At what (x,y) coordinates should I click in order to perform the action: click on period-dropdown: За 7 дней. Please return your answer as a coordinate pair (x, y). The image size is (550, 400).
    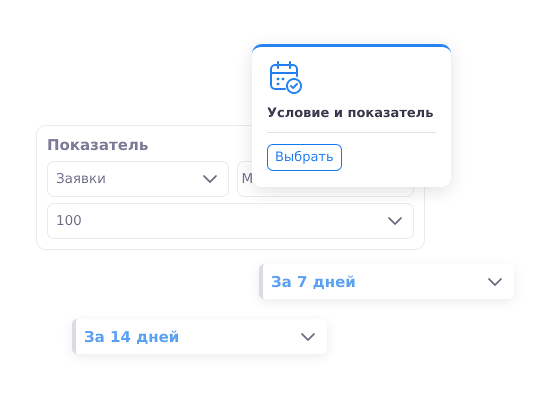
    Looking at the image, I should click on (386, 281).